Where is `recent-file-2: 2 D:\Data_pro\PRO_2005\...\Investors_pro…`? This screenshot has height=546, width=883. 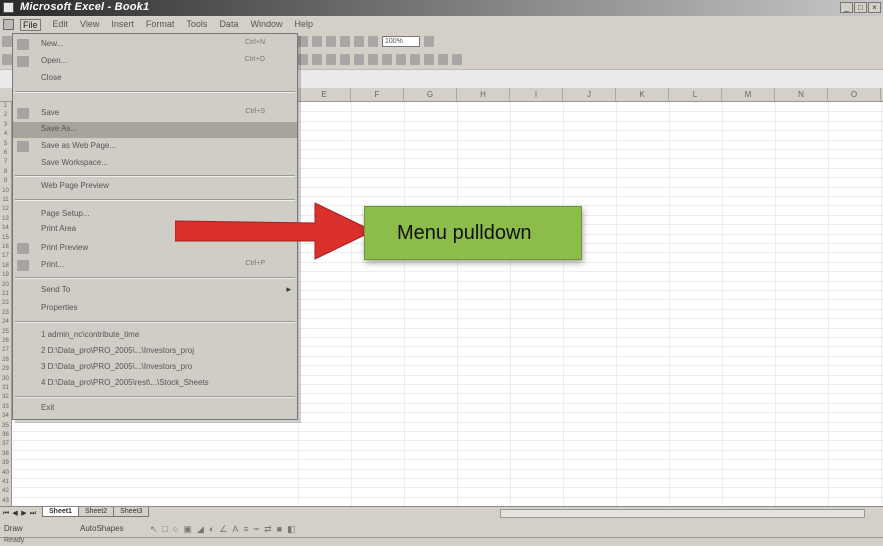
recent-file-2: 2 D:\Data_pro\PRO_2005\...\Investors_pro… is located at coordinates (155, 352).